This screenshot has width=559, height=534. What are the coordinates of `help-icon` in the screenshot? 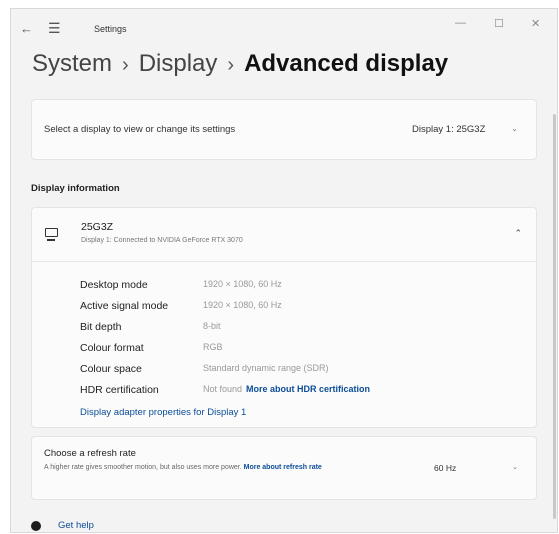 It's located at (36, 526).